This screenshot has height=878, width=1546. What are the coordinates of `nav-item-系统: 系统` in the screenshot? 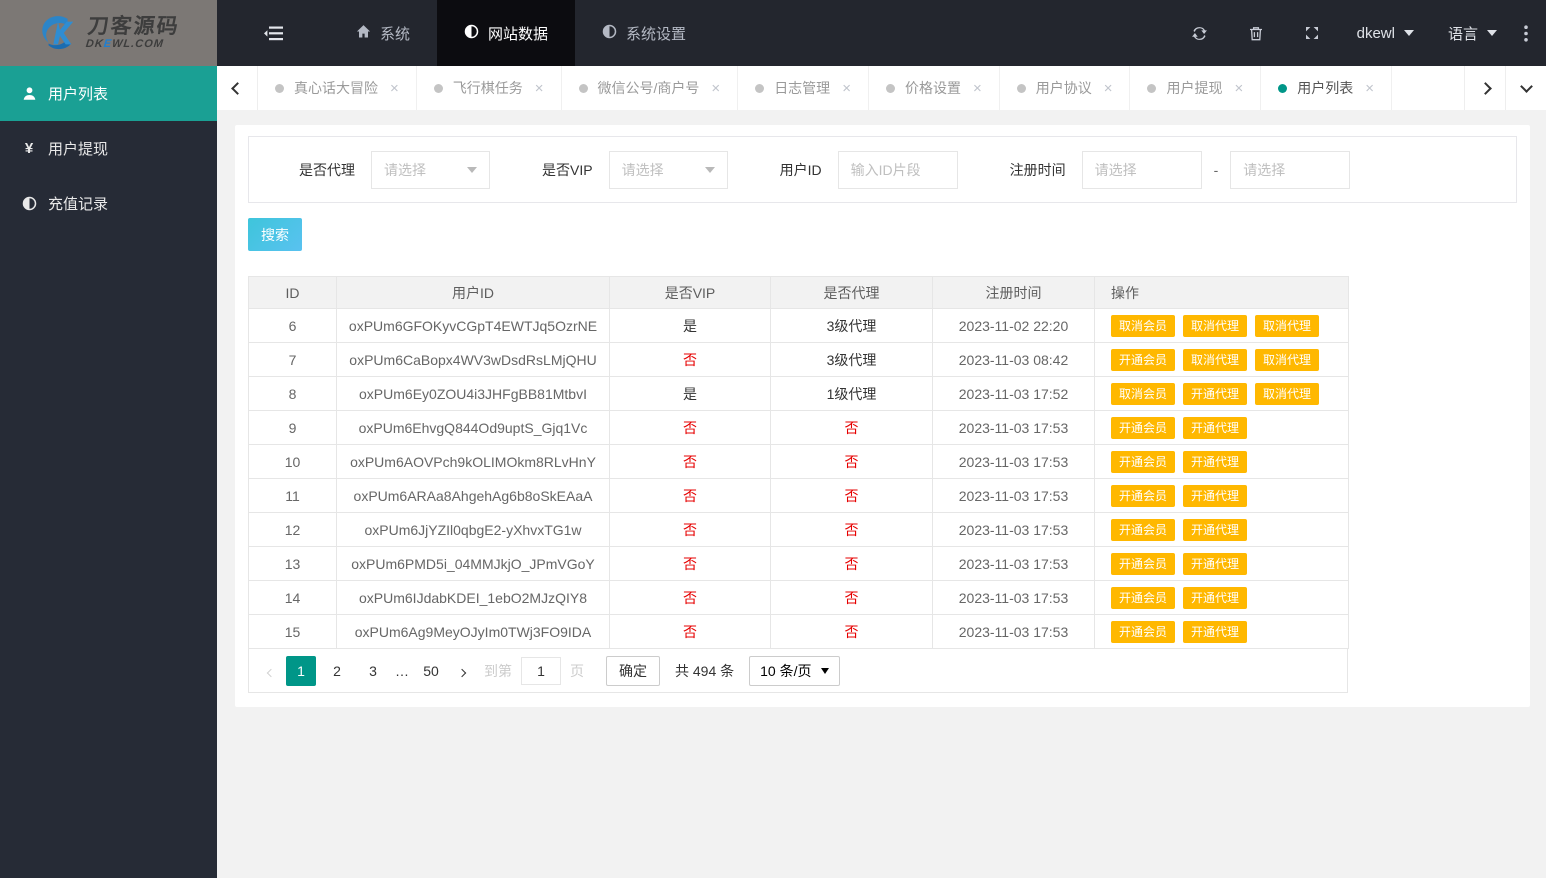 It's located at (383, 33).